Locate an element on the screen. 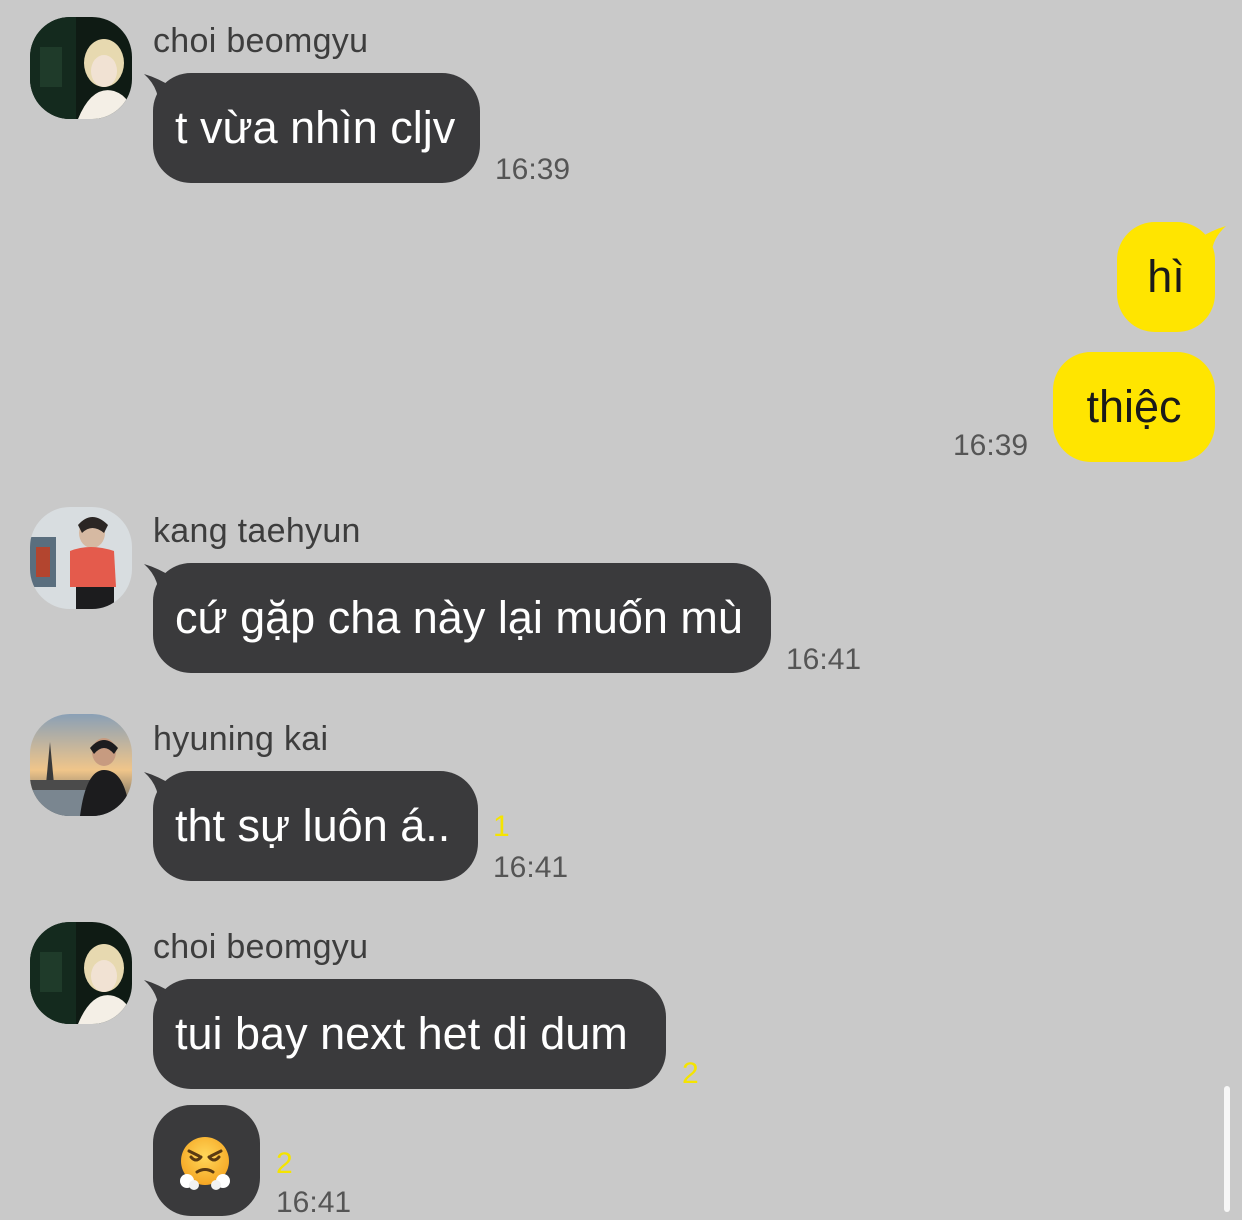 The image size is (1242, 1220). message-bubble: tht sự luôn á.. is located at coordinates (315, 826).